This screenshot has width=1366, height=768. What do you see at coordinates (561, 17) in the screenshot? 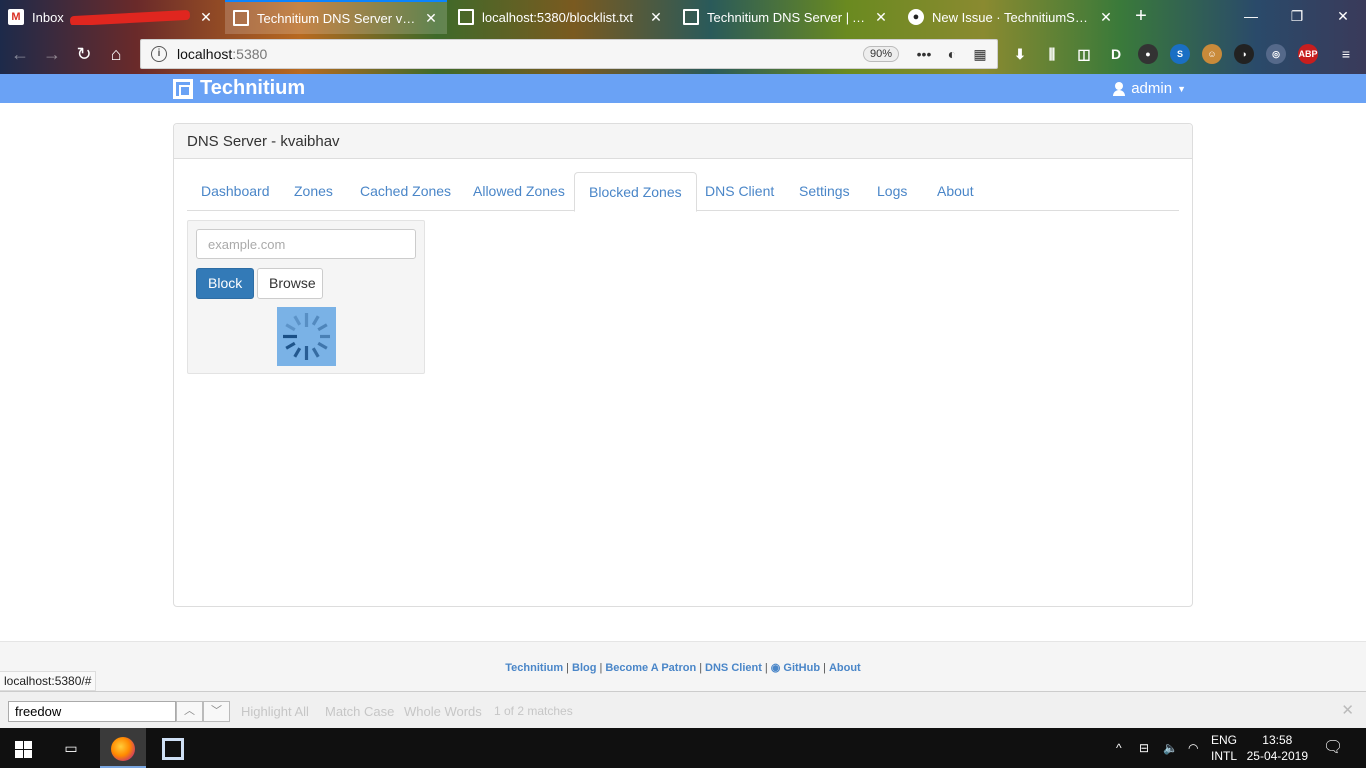
I see `browser-tab-blocklist: localhost:5380/blocklist.txt ✕` at bounding box center [561, 17].